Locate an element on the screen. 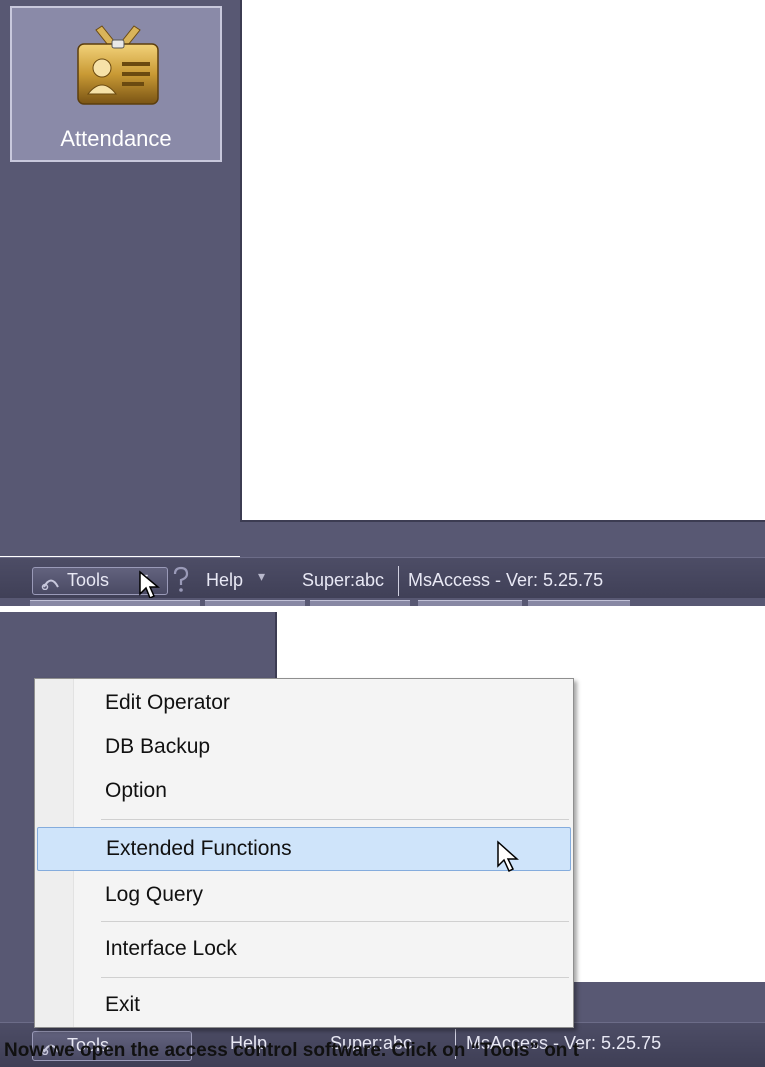  menu-item-label: Extended Functions is located at coordinates (199, 848).